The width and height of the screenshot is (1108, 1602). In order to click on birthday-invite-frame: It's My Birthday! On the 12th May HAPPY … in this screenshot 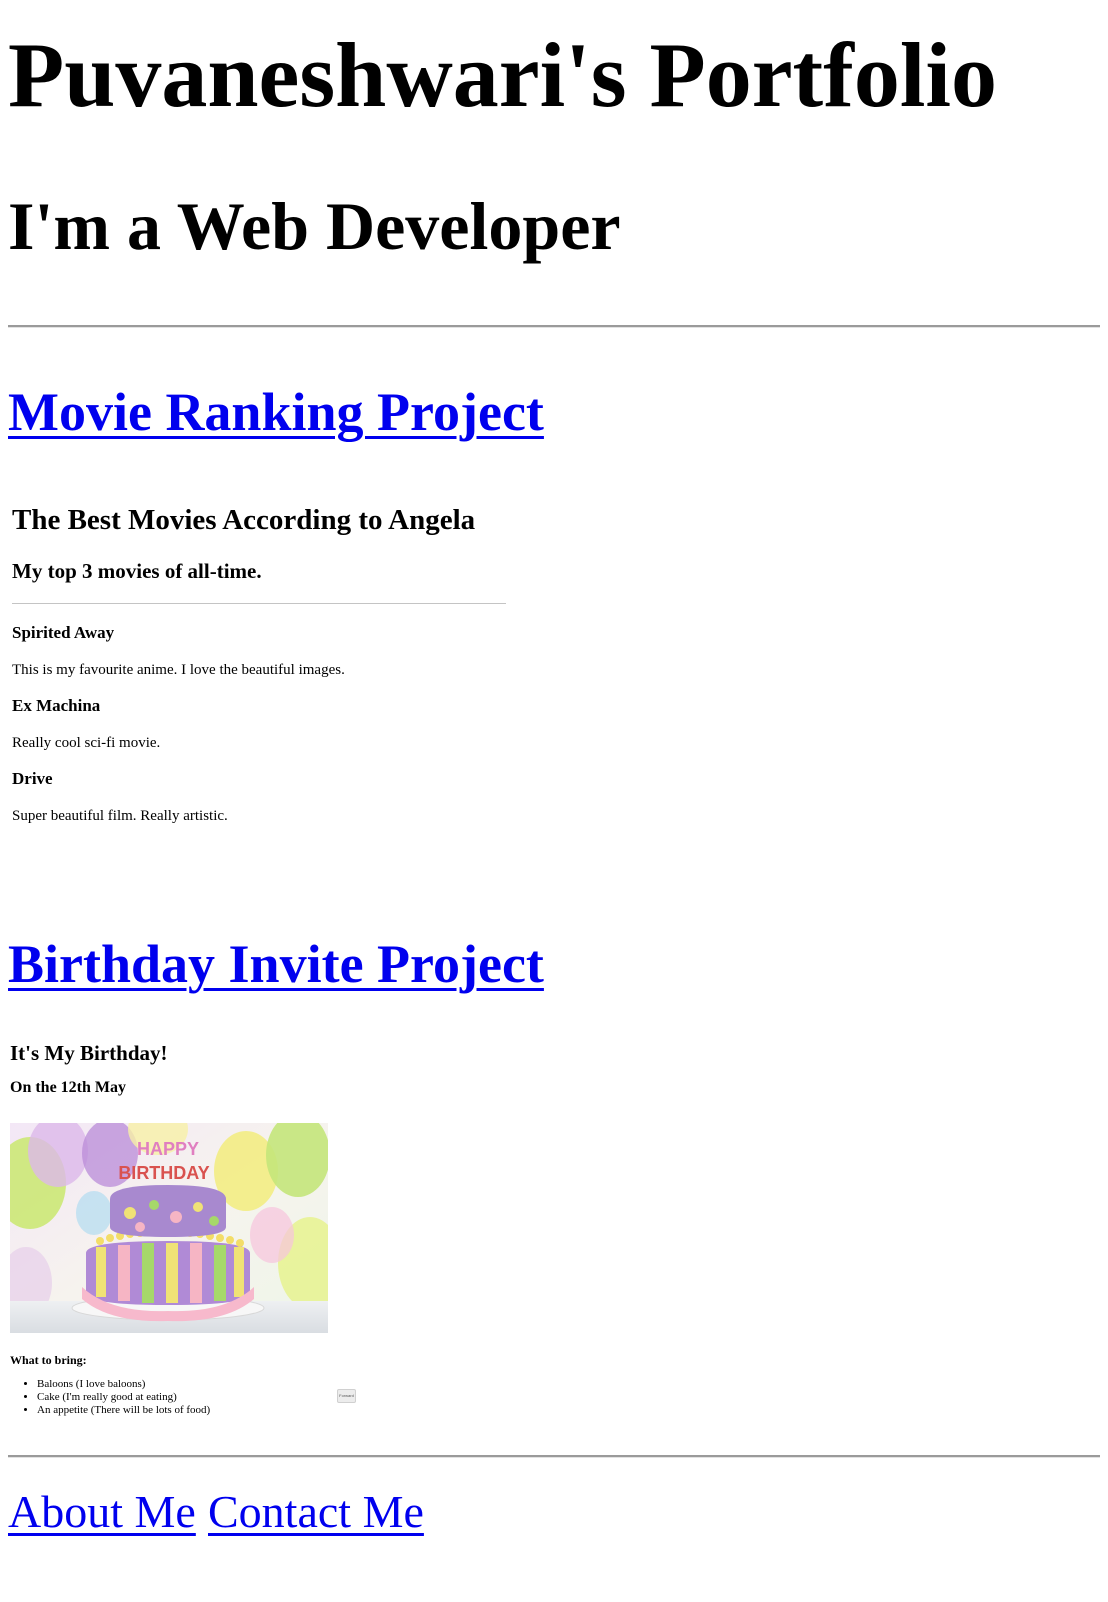, I will do `click(188, 1230)`.